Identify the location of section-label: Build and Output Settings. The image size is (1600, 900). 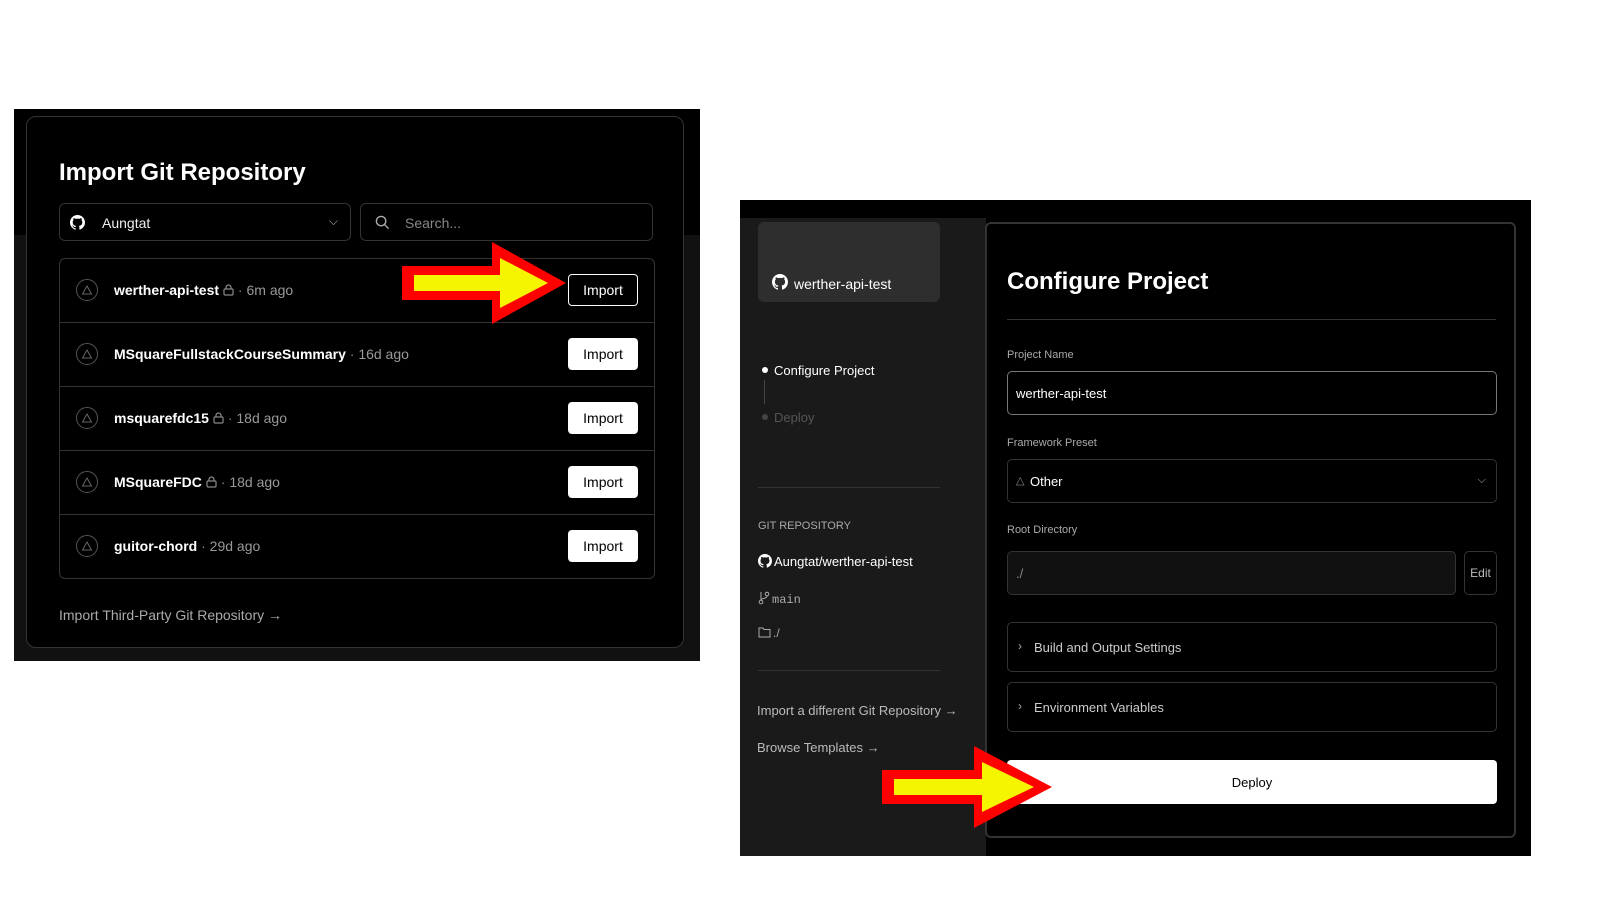
(1108, 647).